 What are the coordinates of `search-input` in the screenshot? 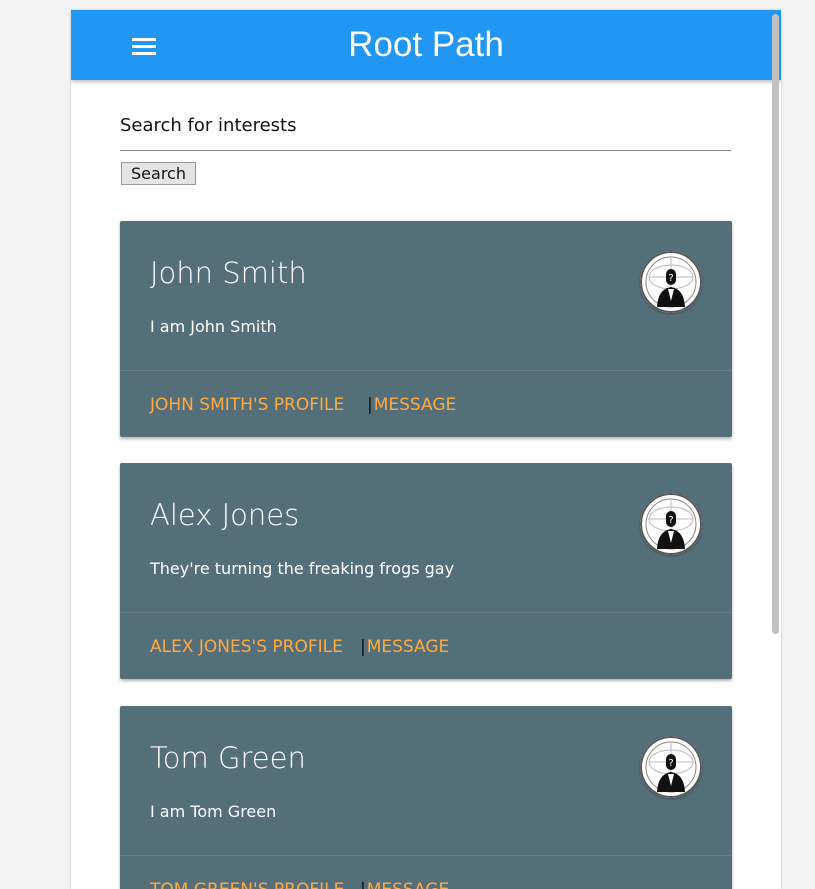 It's located at (425, 144).